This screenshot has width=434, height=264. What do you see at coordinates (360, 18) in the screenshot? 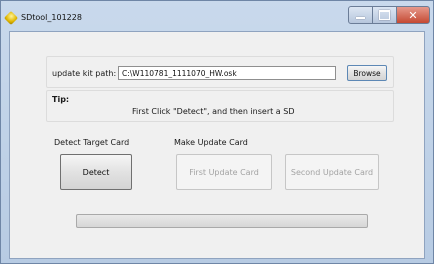
I see `minimize-icon` at bounding box center [360, 18].